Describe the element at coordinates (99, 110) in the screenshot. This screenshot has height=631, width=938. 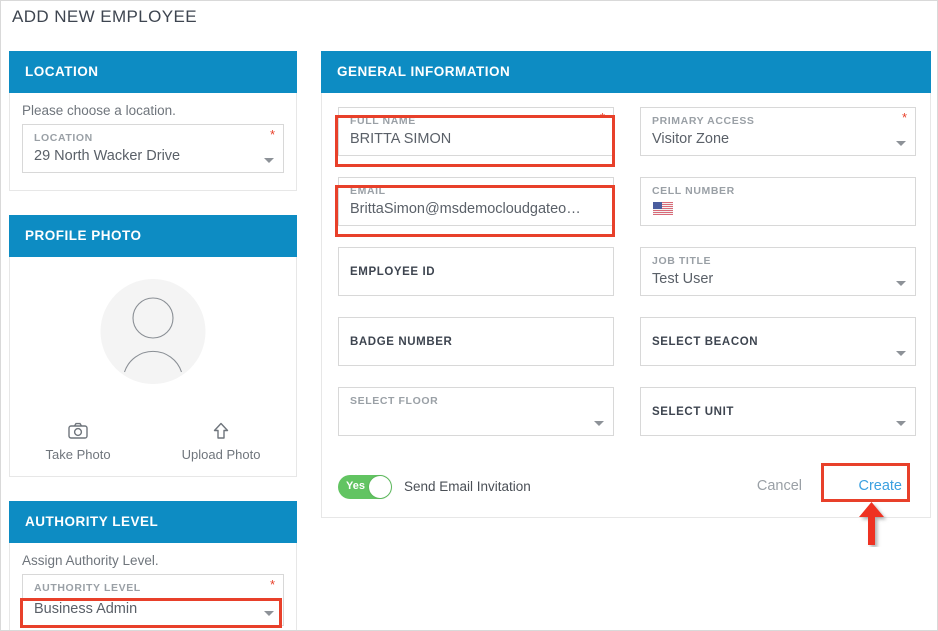
I see `location-helper-text: Please choose a location.` at that location.